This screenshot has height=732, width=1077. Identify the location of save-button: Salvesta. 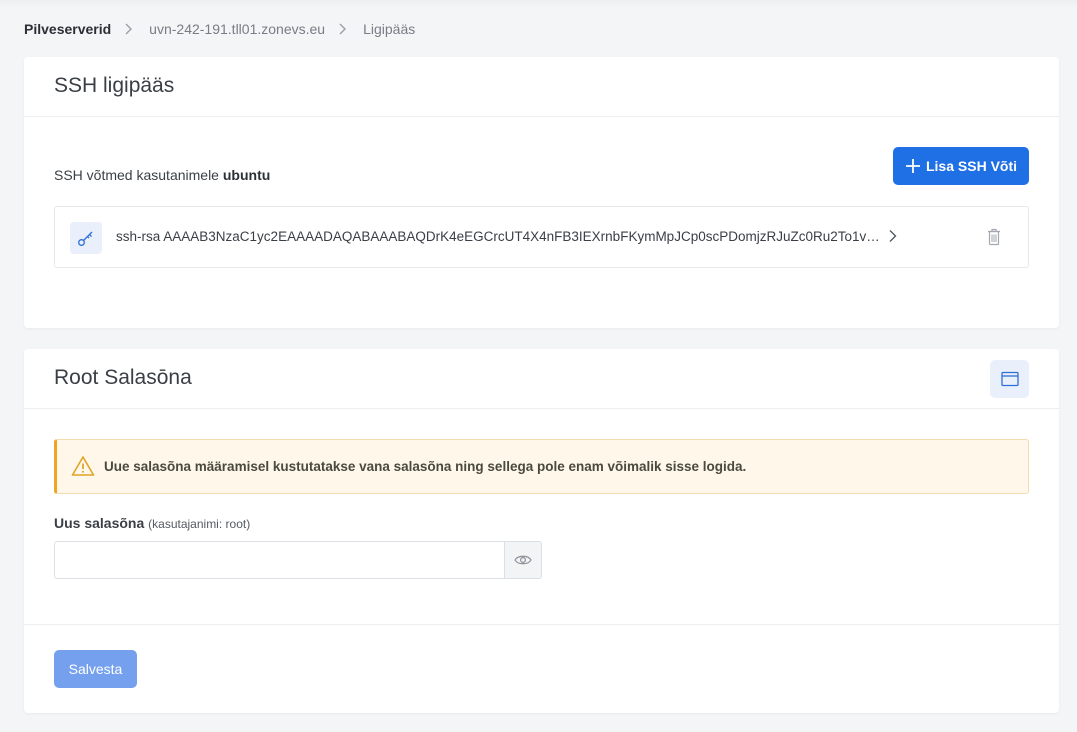
(95, 669).